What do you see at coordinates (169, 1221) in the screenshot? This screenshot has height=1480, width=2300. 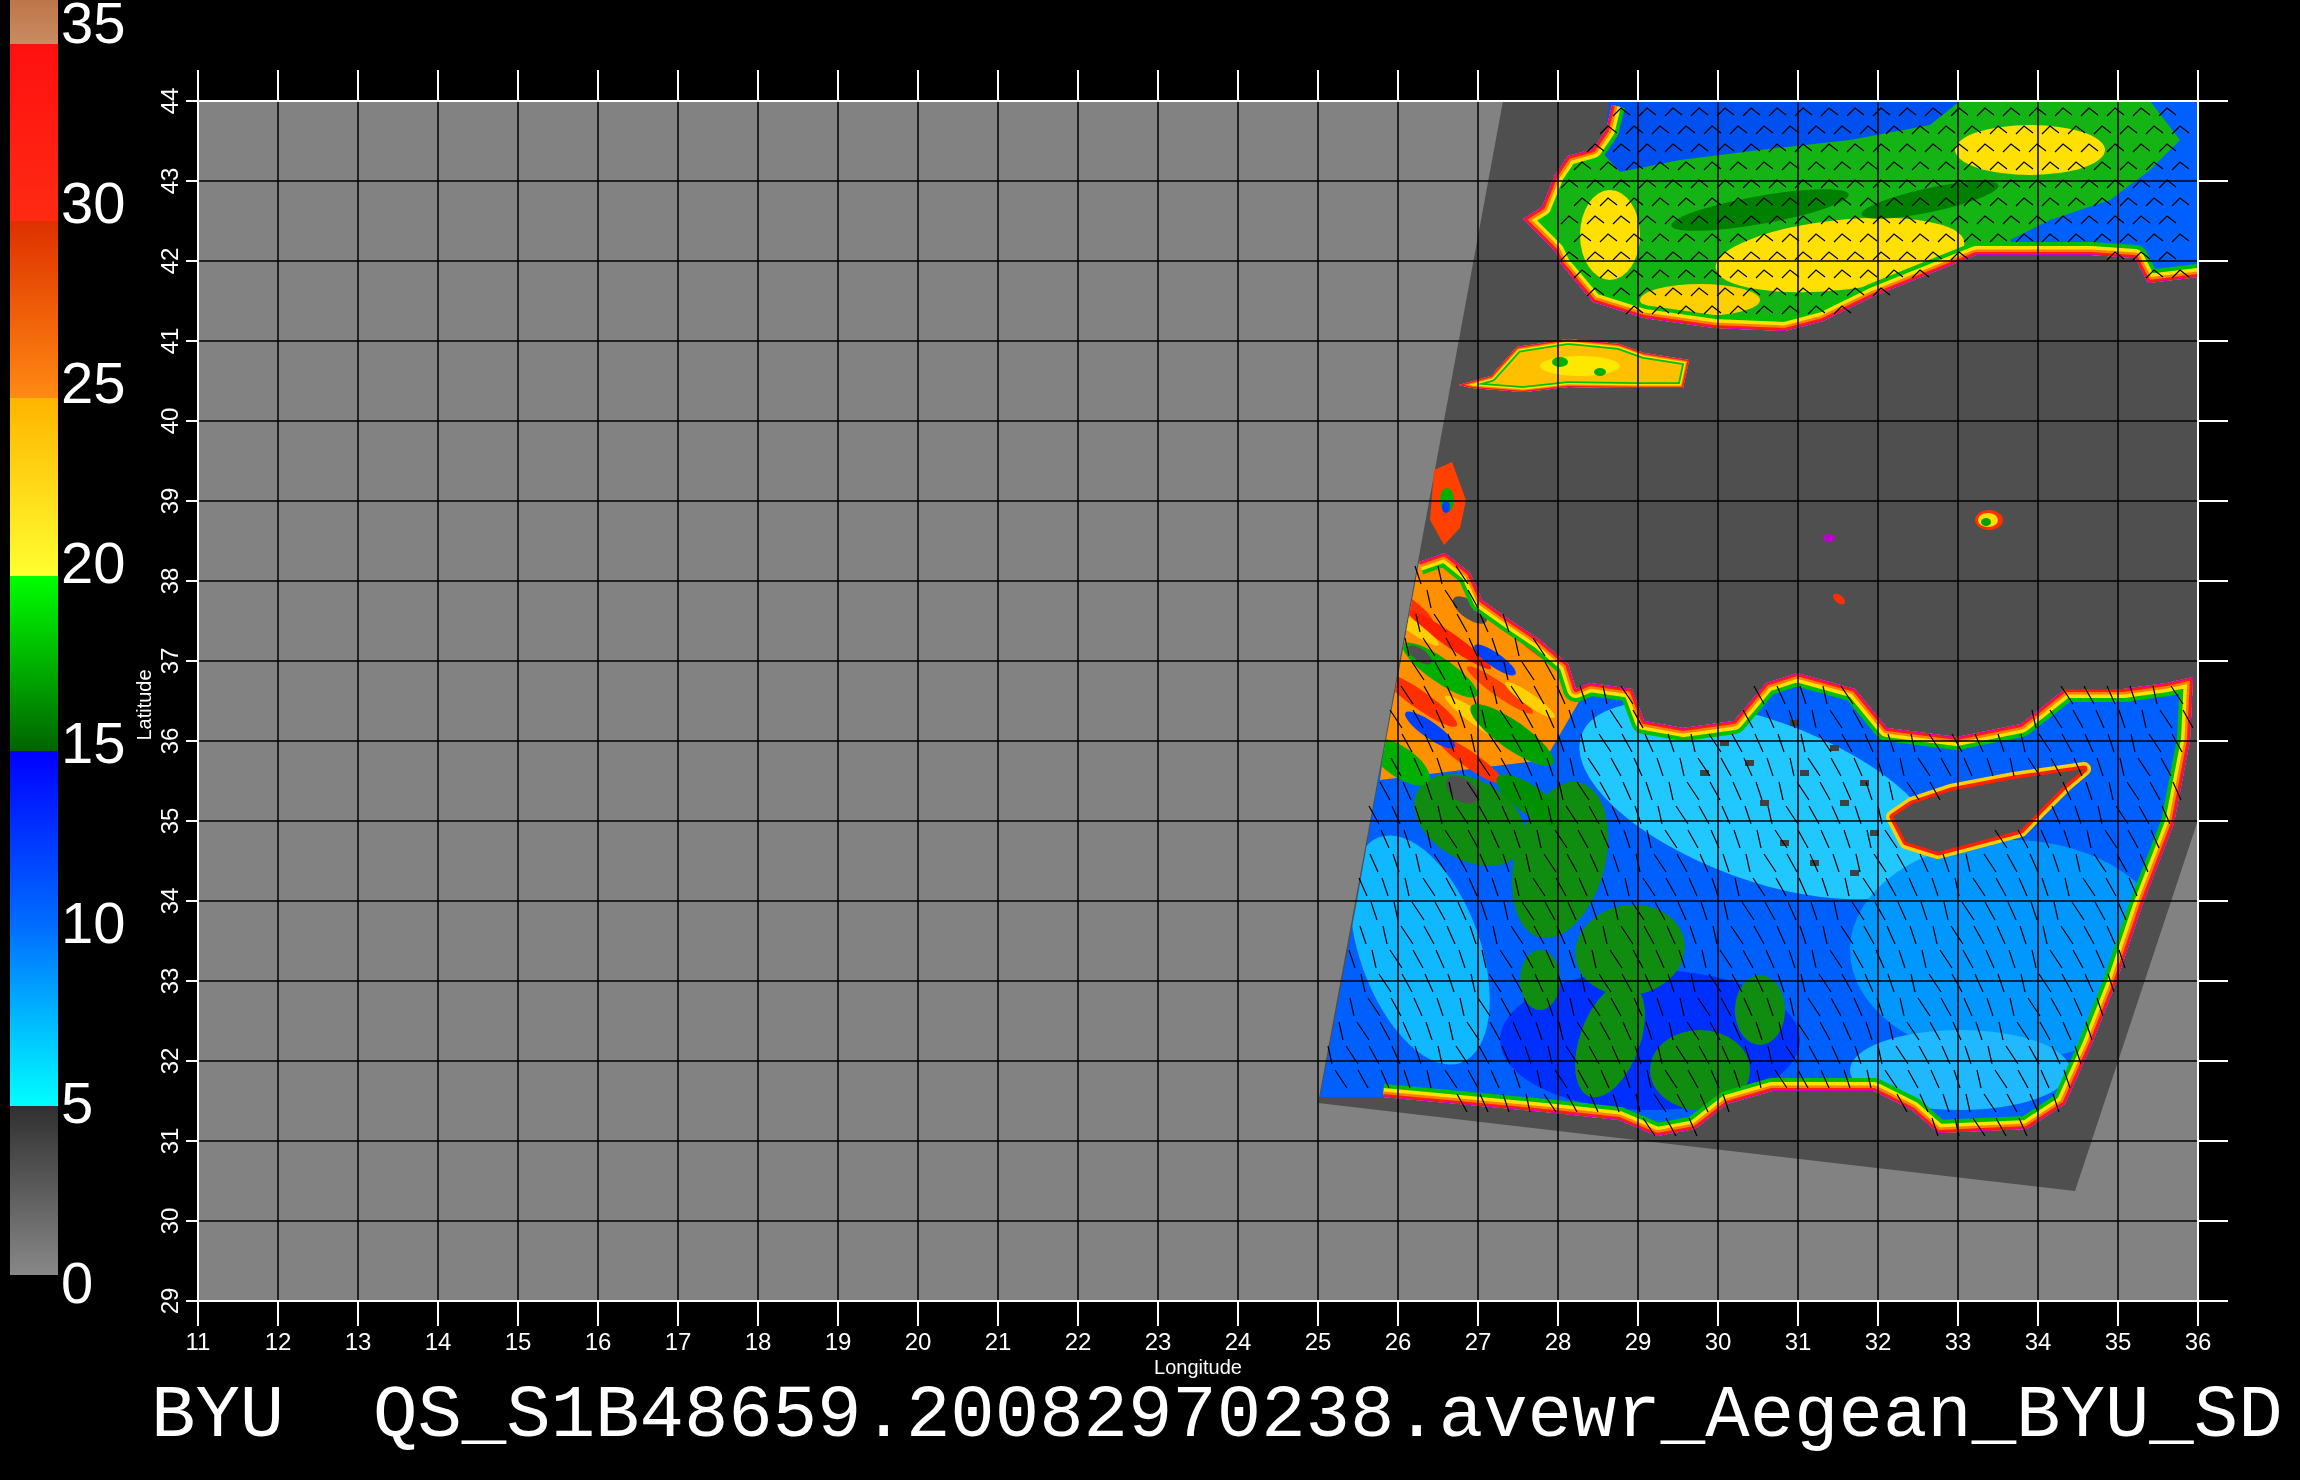 I see `y-tick-label: 30` at bounding box center [169, 1221].